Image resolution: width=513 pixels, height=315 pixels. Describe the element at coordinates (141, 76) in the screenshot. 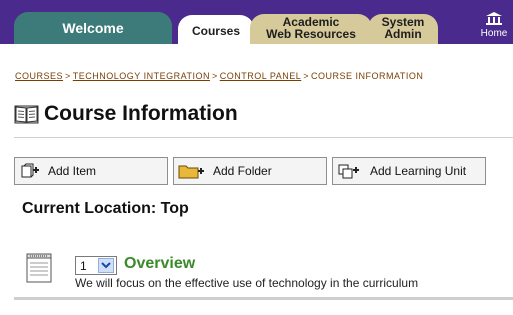

I see `breadcrumb-technology-integration: TECHNOLOGY INTEGRATION` at that location.